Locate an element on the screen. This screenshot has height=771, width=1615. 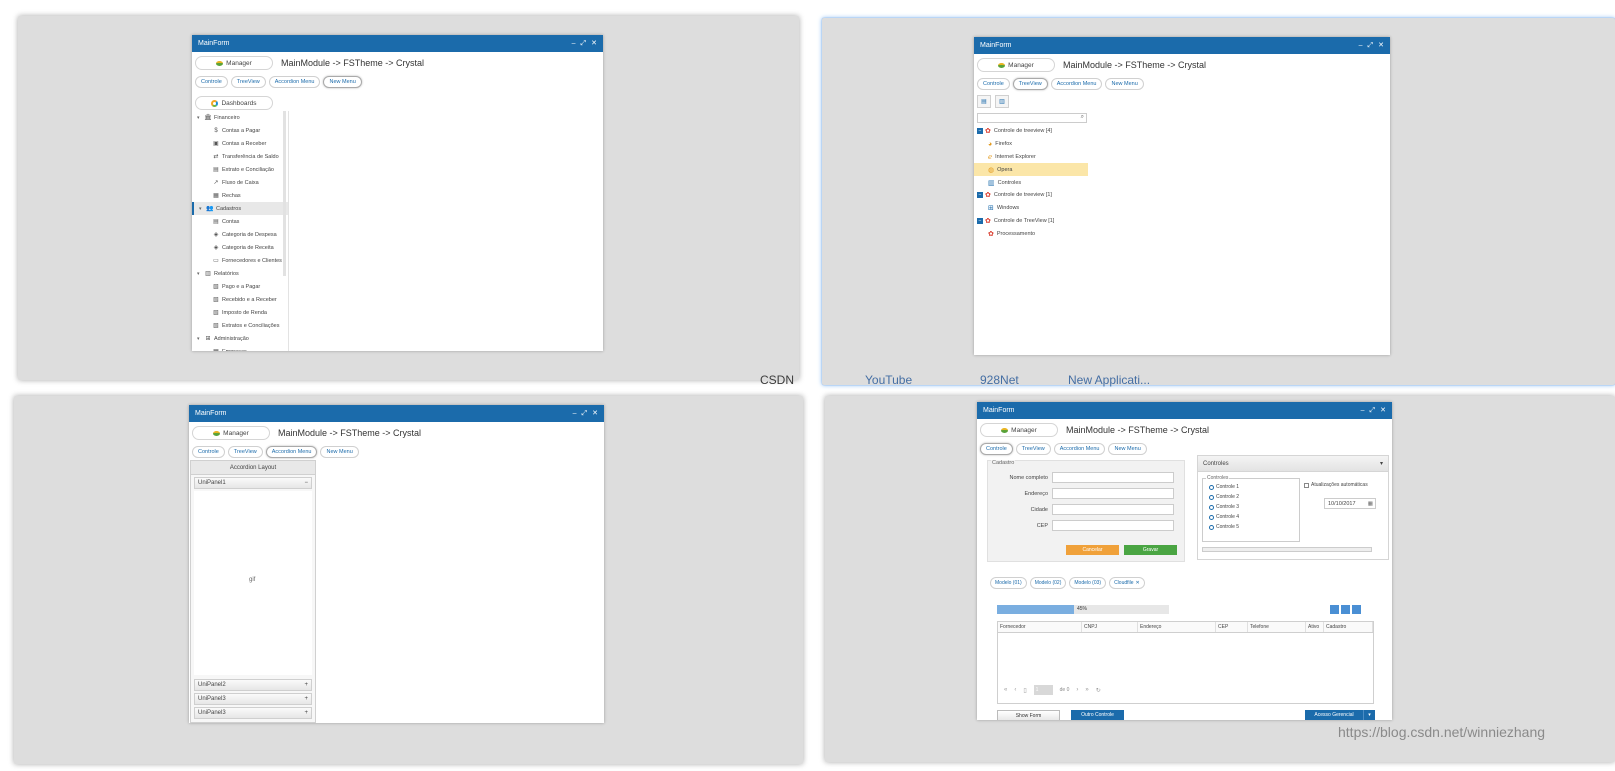
tab-modelo-03: Modelo (03) is located at coordinates (1088, 583).